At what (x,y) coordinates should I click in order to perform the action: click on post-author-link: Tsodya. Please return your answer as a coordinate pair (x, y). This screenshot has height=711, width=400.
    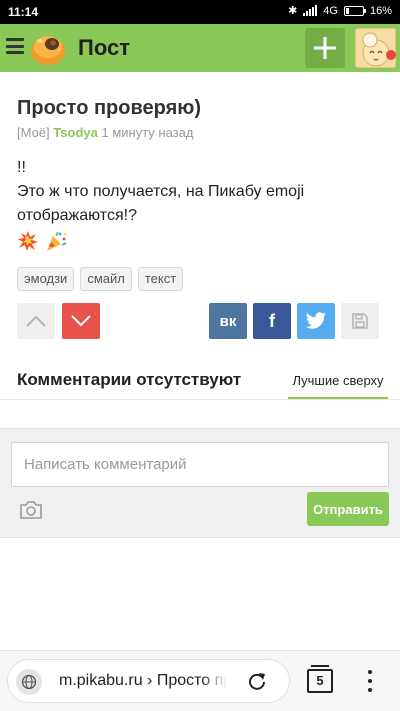
    Looking at the image, I should click on (75, 132).